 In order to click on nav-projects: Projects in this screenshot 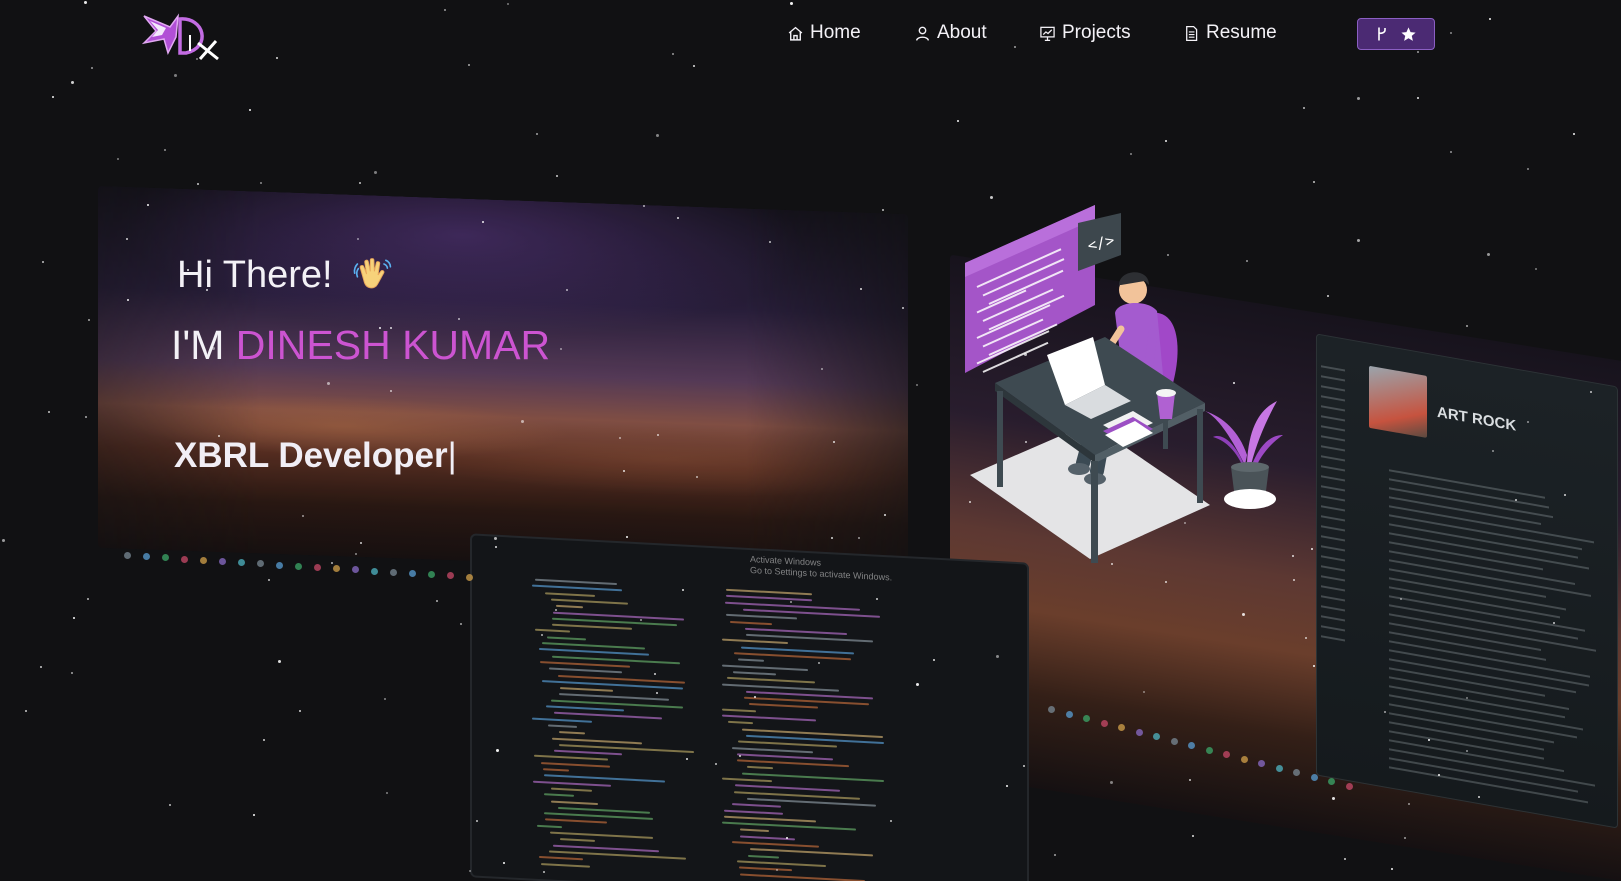, I will do `click(1085, 33)`.